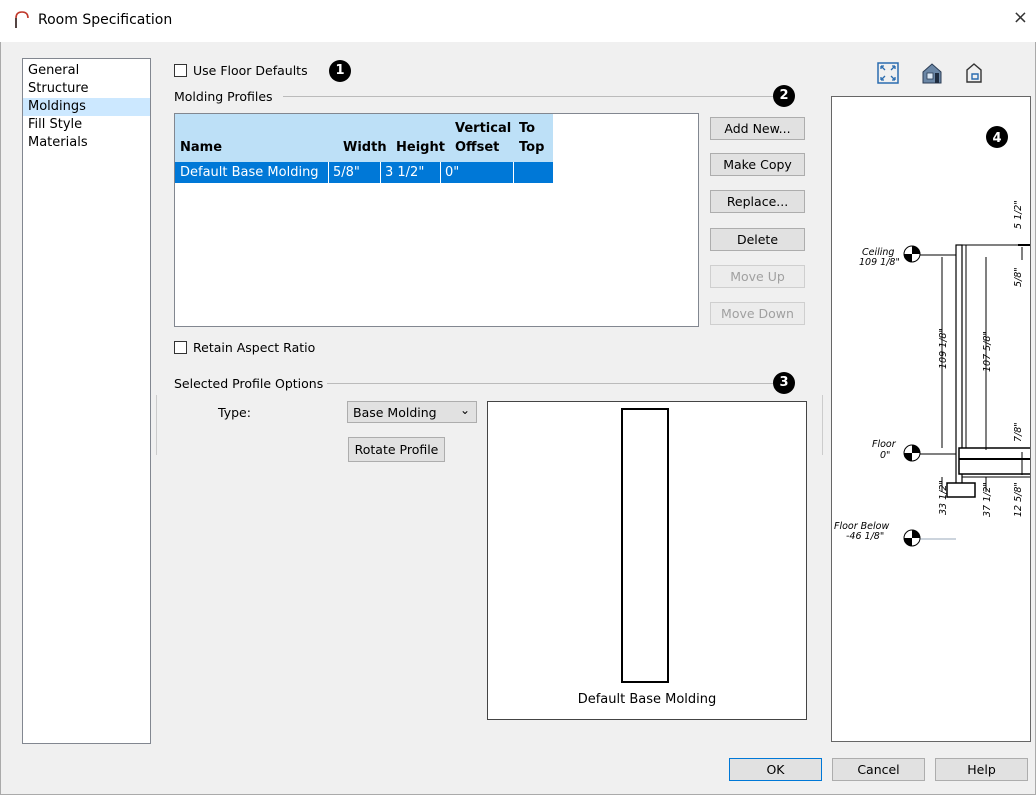 The height and width of the screenshot is (795, 1036). Describe the element at coordinates (822, 425) in the screenshot. I see `splitter-right` at that location.